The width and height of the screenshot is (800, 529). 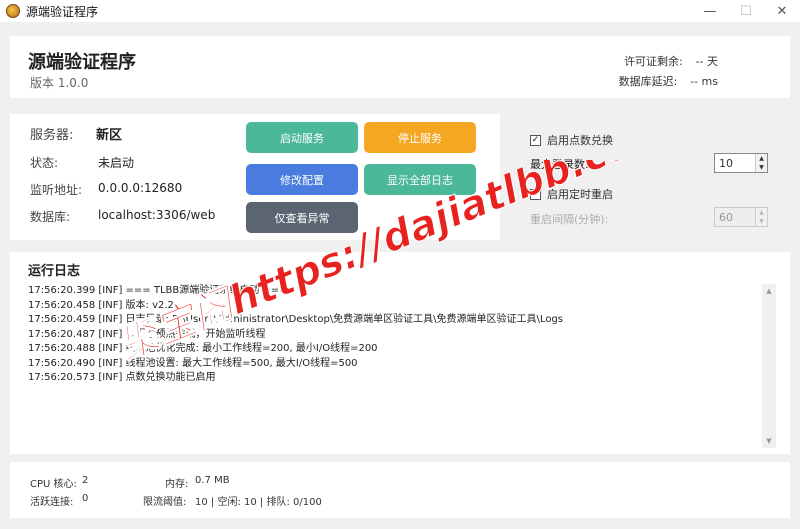 What do you see at coordinates (706, 61) in the screenshot?
I see `license-value: -- 天` at bounding box center [706, 61].